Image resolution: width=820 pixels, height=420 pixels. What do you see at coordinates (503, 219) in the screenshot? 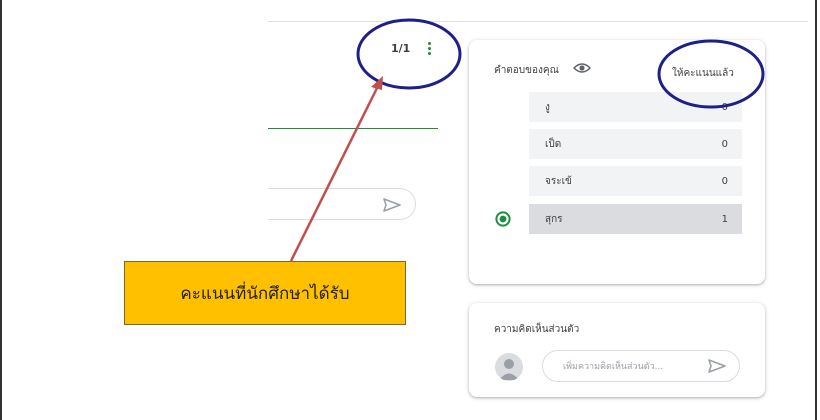
I see `selected-radio-icon` at bounding box center [503, 219].